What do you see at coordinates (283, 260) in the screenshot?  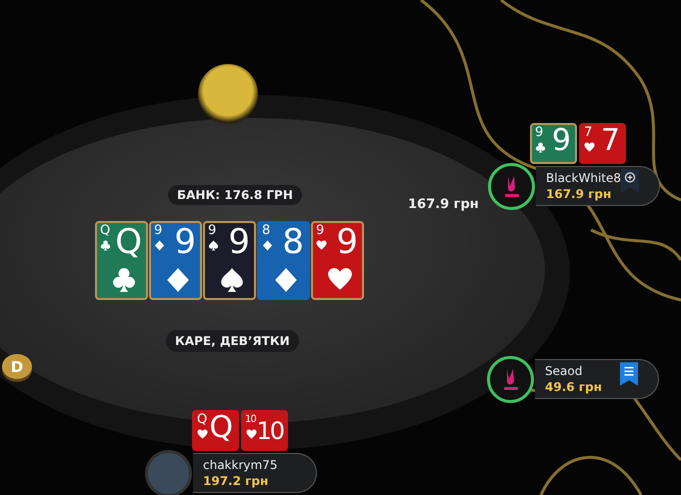 I see `board-card: 8 8` at bounding box center [283, 260].